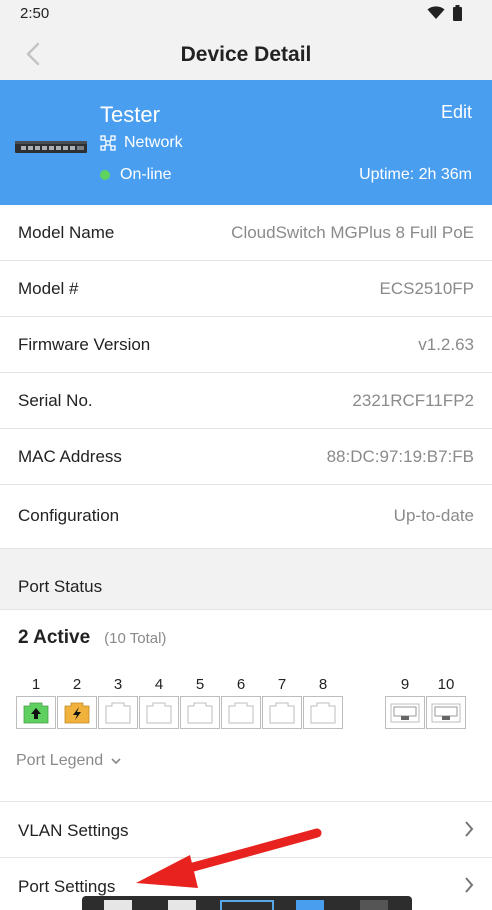 The image size is (492, 910). I want to click on chevron-down-icon, so click(116, 761).